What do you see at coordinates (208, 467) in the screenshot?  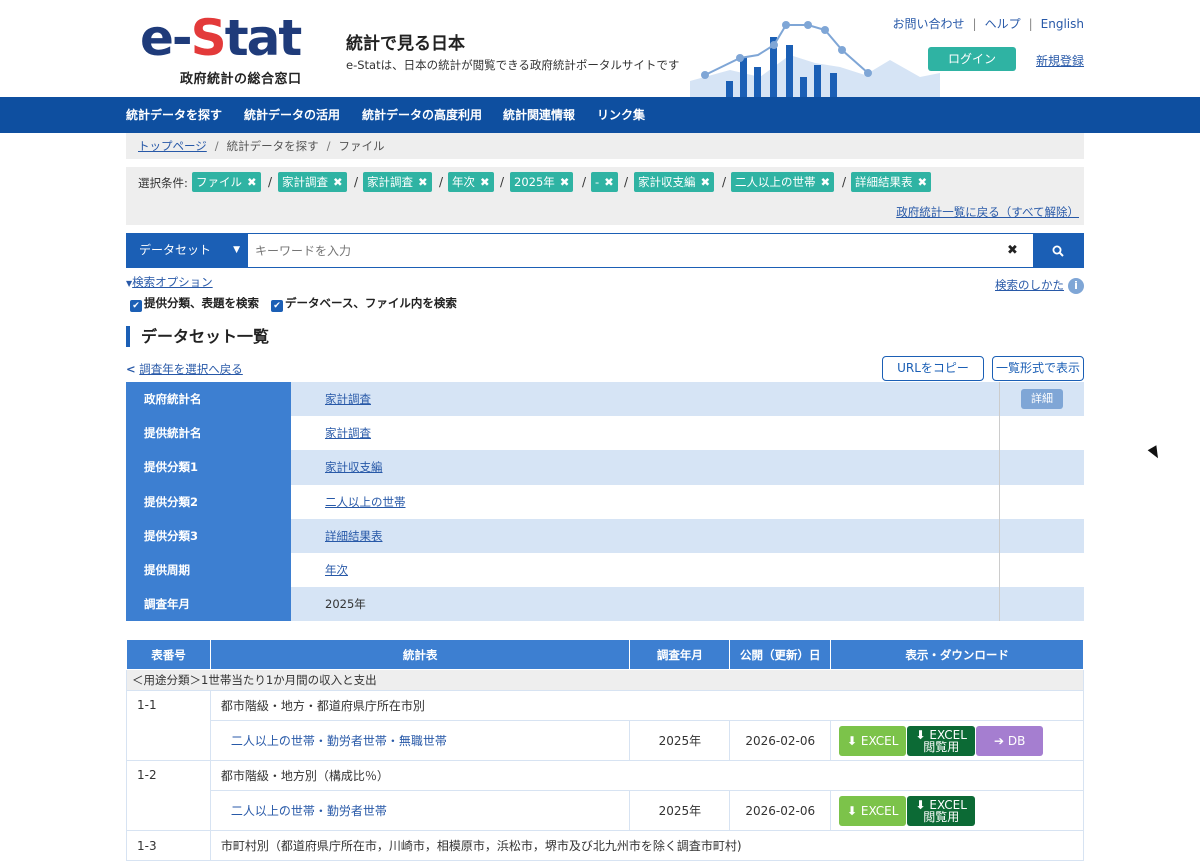 I see `info-key: 提供分類1` at bounding box center [208, 467].